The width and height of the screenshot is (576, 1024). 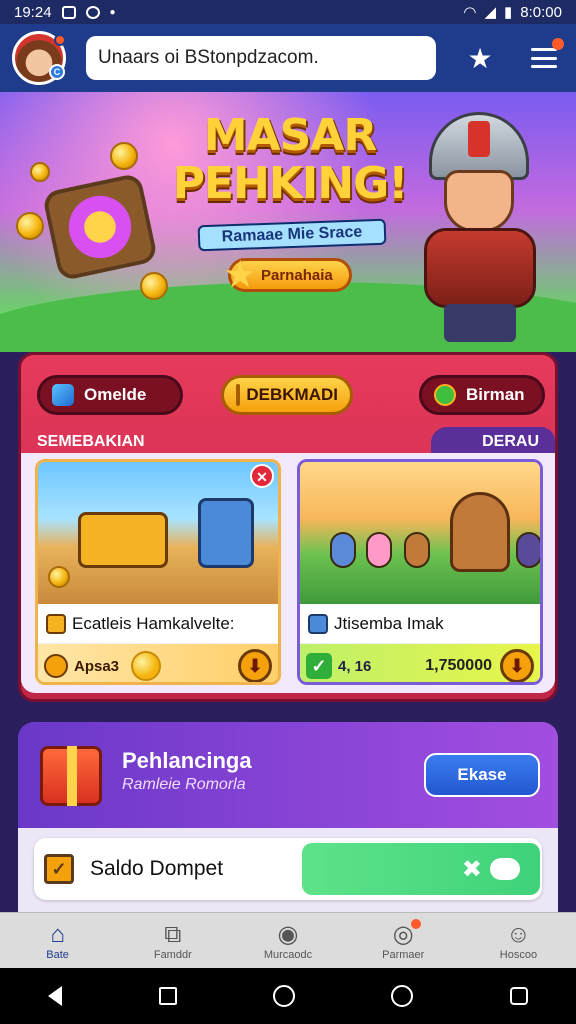 I want to click on nav-label: Hoscoo, so click(x=518, y=954).